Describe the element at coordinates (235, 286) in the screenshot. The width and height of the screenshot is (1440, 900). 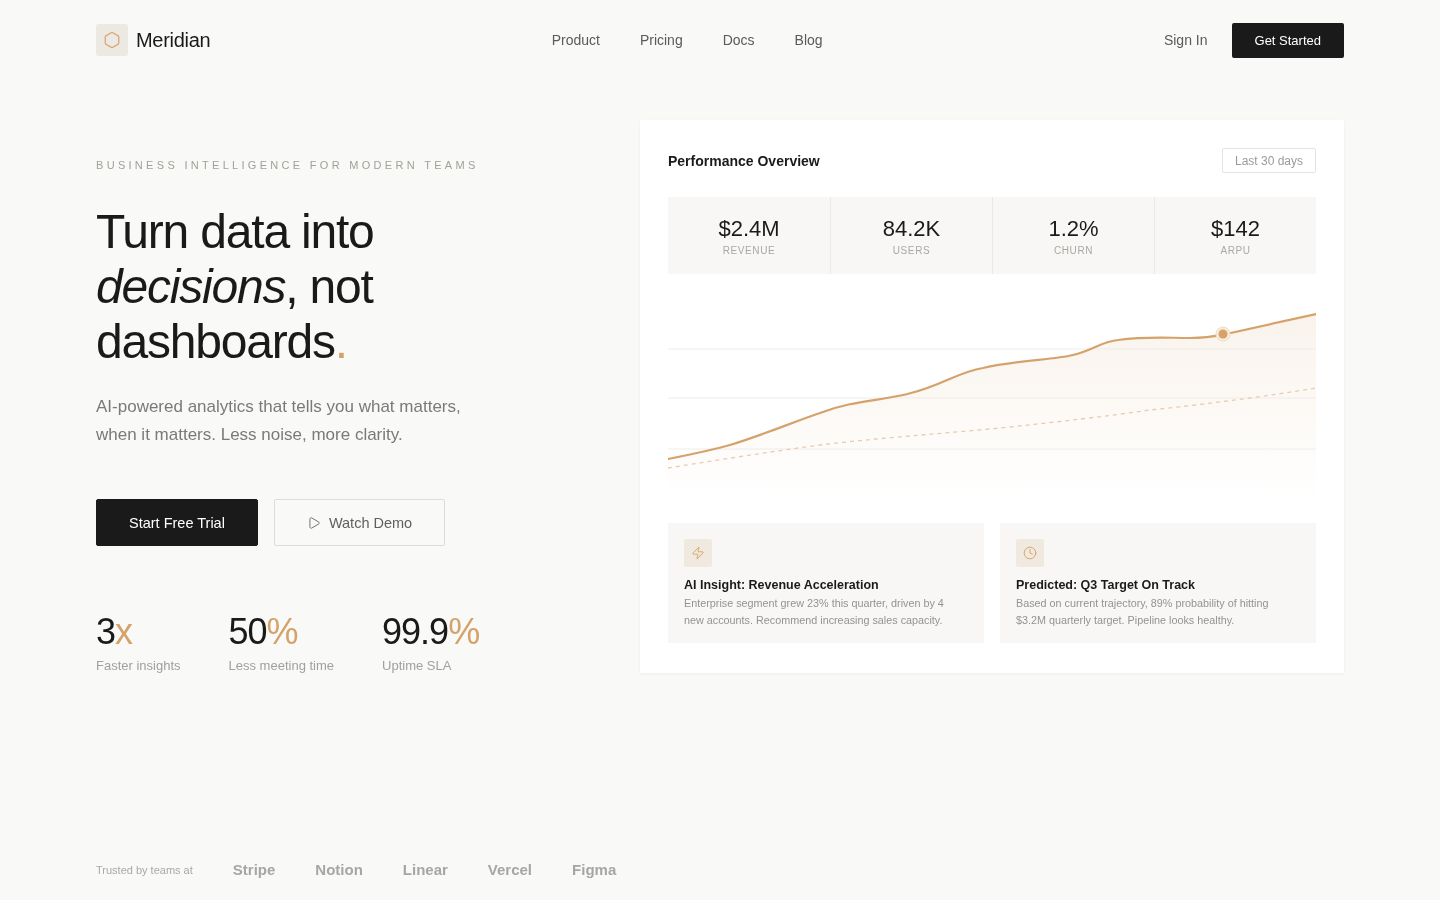
I see `hero-headline: Turn data into decisions, not dashboards.` at that location.